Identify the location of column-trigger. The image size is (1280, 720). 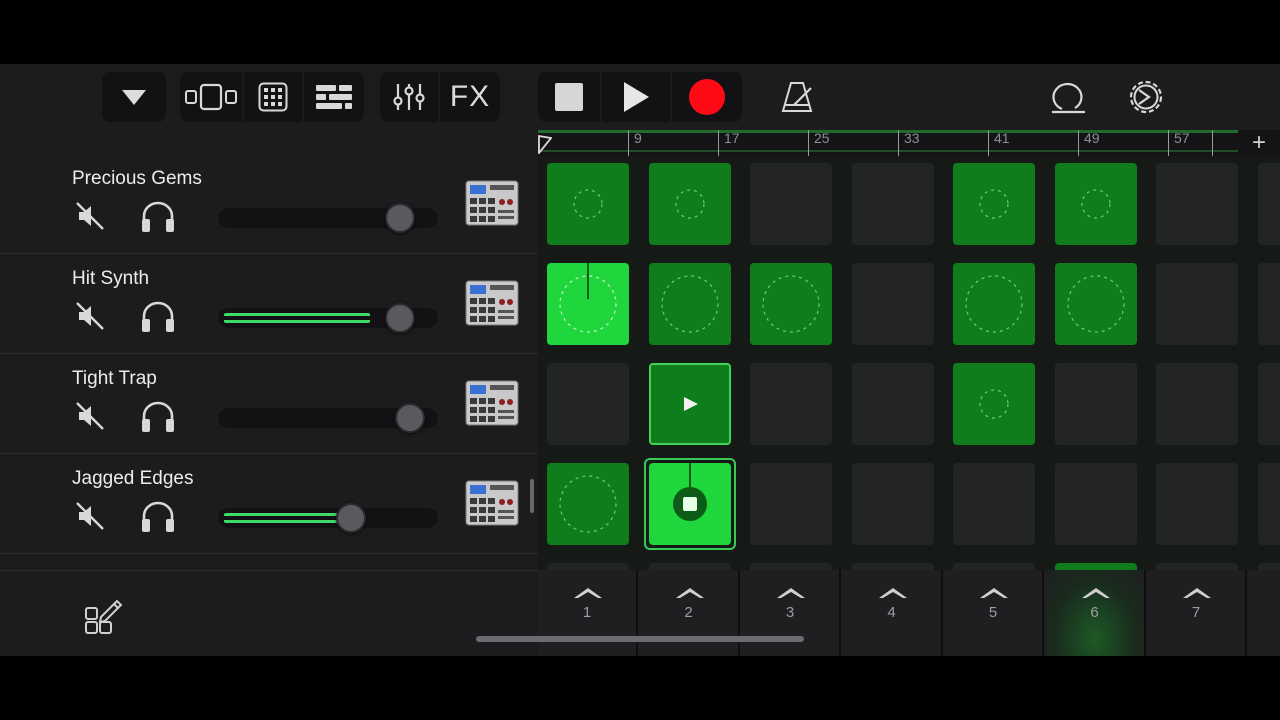
(1264, 613).